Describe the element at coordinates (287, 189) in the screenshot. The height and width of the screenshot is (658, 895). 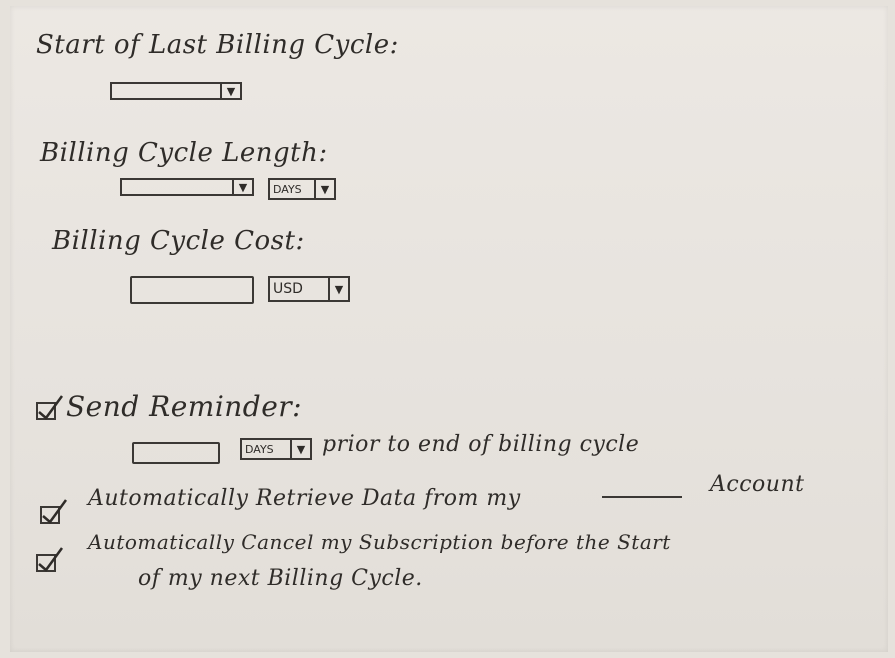
I see `cycle-length-unit-value: DAYS` at that location.